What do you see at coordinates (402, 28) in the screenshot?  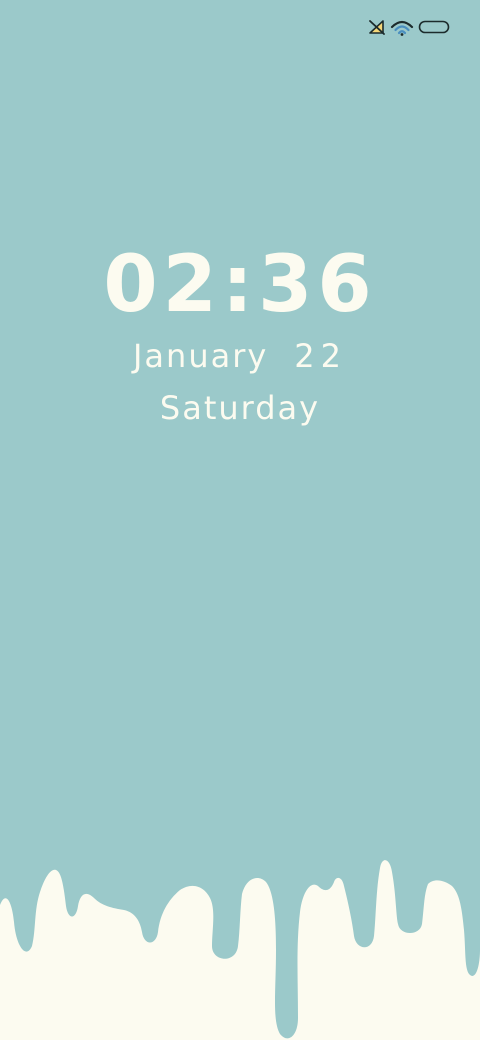 I see `wifi-icon` at bounding box center [402, 28].